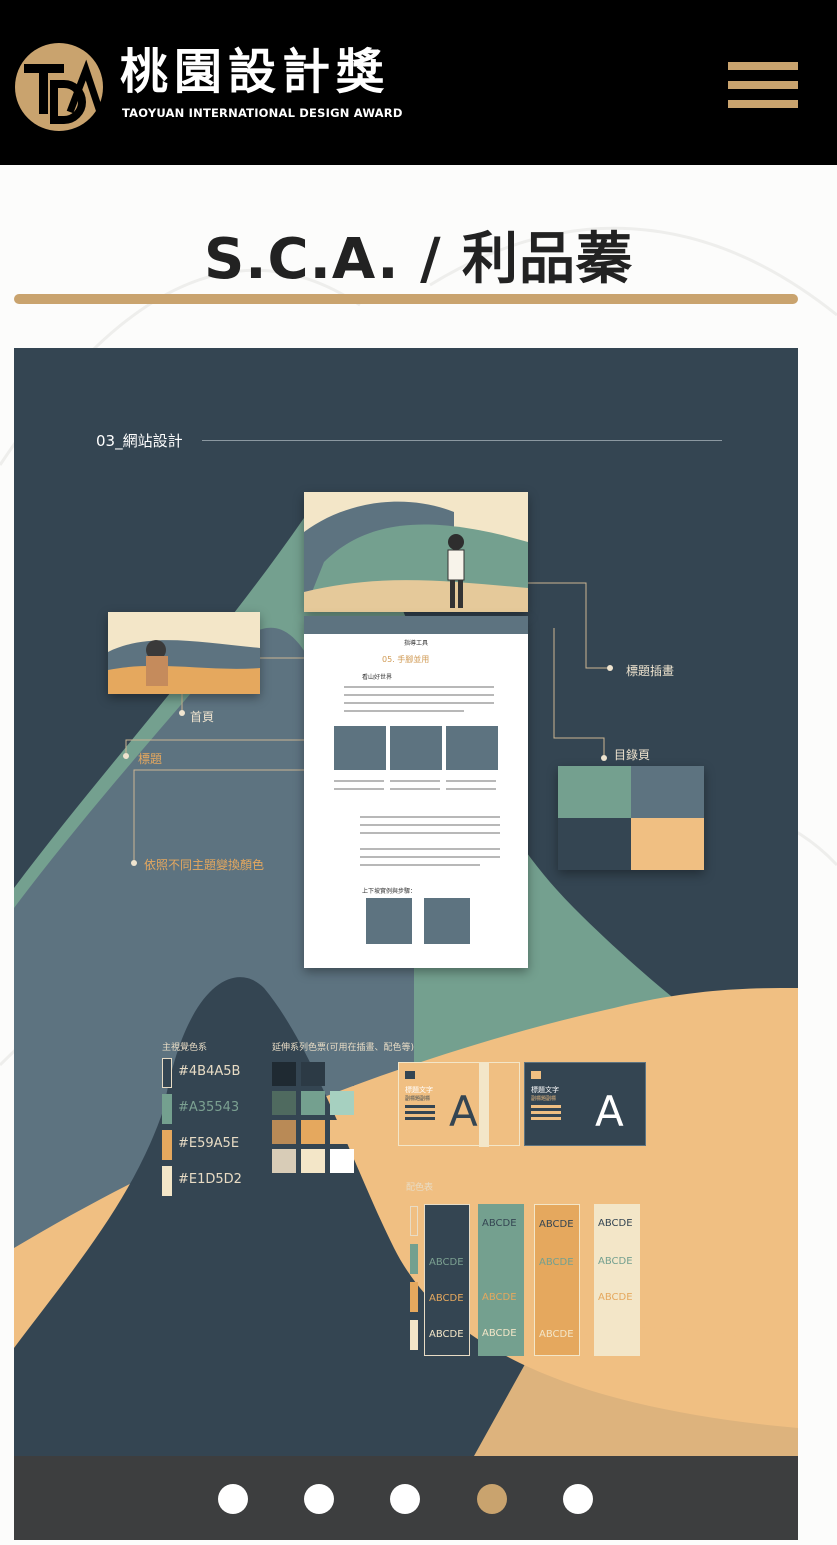  What do you see at coordinates (343, 1048) in the screenshot?
I see `sub-palette-label: 延伸系列色票(可用在插畫、配色等)` at bounding box center [343, 1048].